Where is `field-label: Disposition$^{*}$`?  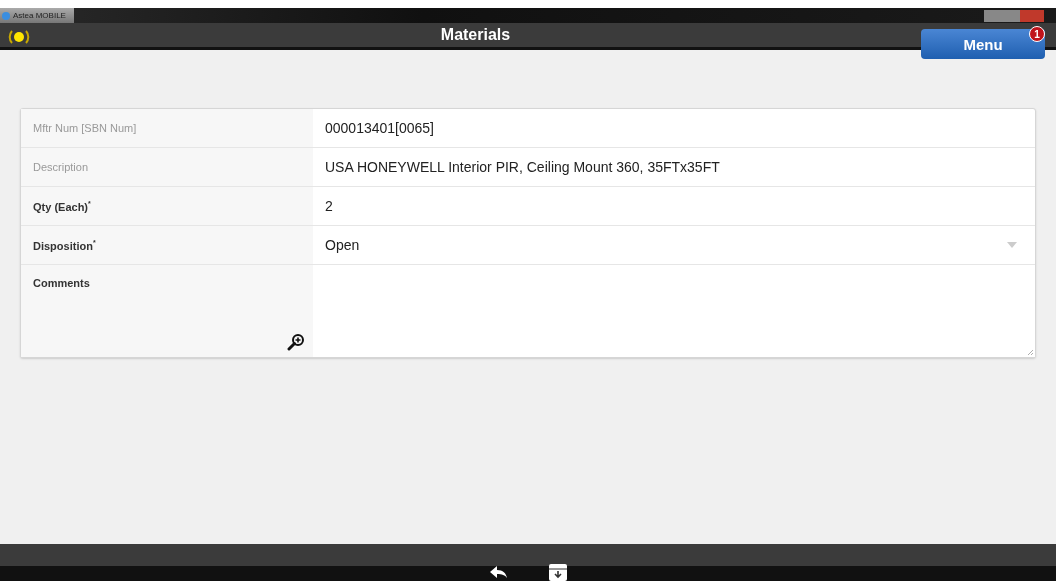
field-label: Disposition$^{*}$ is located at coordinates (64, 245).